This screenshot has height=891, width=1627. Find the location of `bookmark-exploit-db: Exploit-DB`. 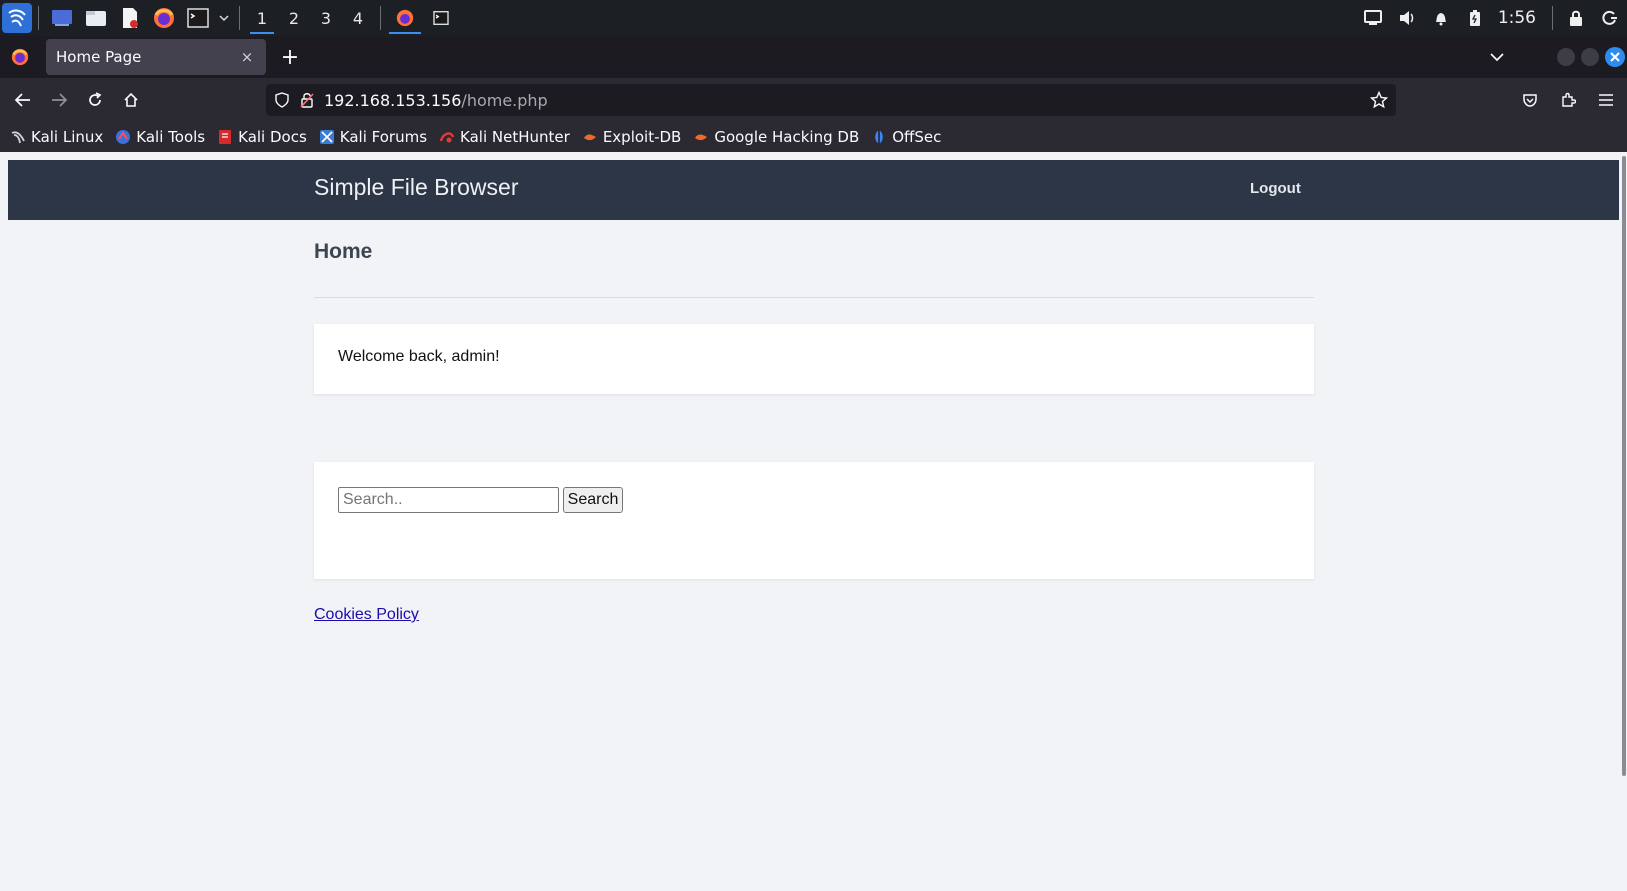

bookmark-exploit-db: Exploit-DB is located at coordinates (632, 137).